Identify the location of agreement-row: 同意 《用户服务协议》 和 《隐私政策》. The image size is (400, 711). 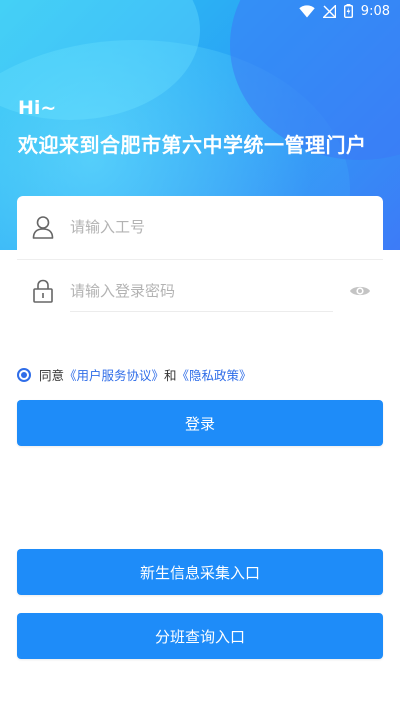
(134, 374).